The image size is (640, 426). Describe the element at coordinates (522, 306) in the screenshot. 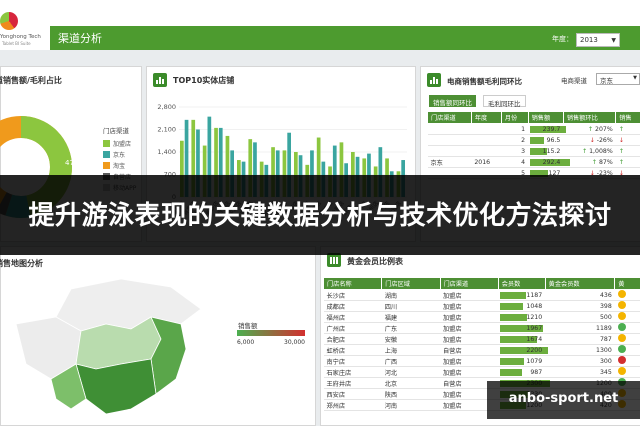

I see `cell-members: 1048` at that location.